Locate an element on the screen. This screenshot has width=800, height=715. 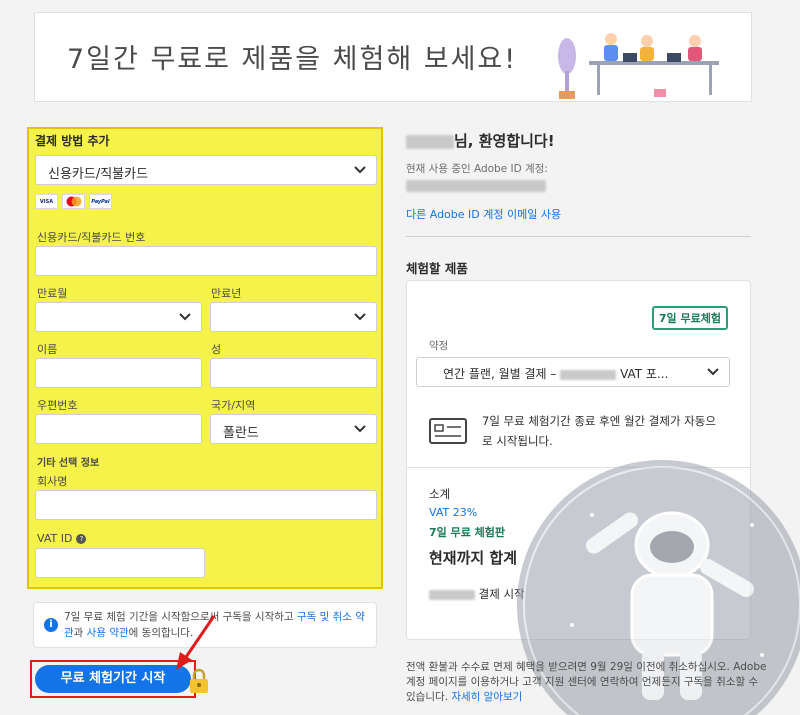
learn-more-link: 자세히 알아보기 is located at coordinates (486, 697).